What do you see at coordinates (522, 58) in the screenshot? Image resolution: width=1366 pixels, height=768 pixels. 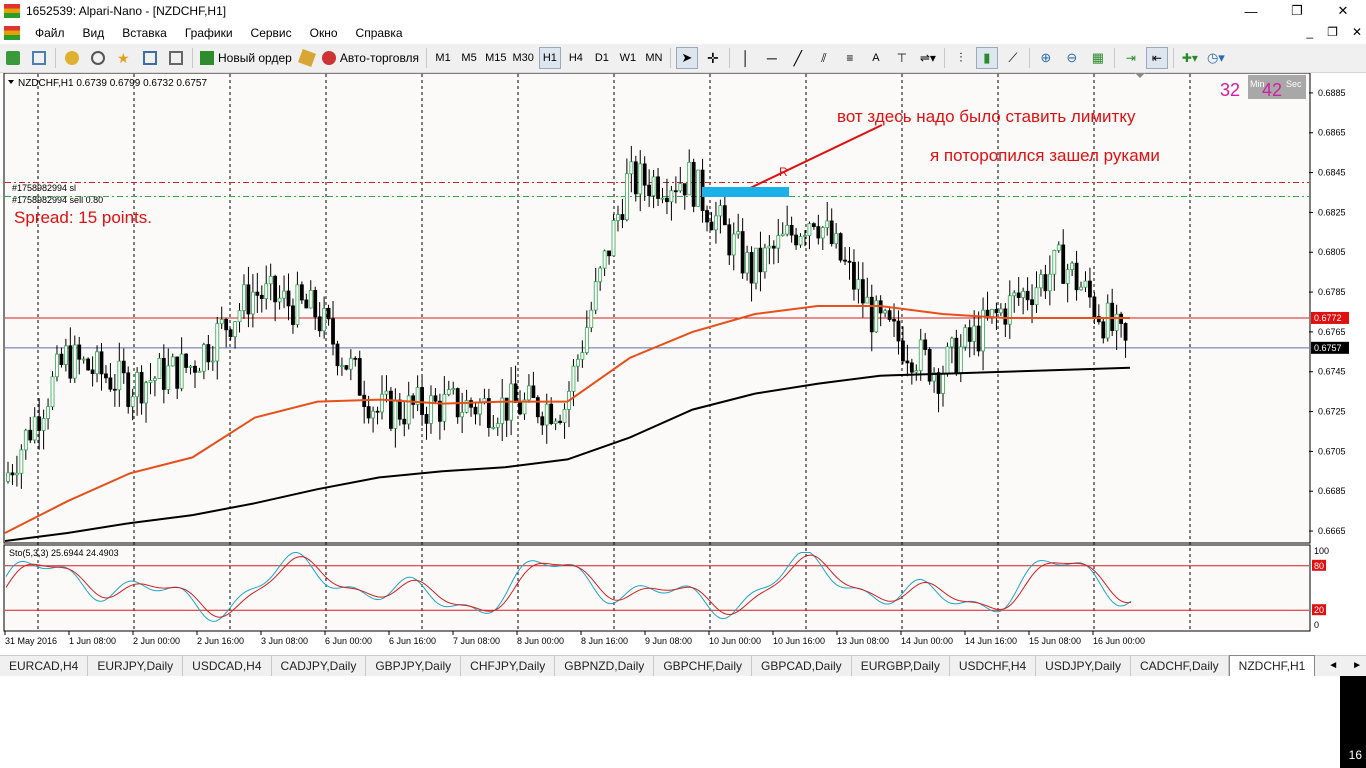 I see `tf-m30: M30` at bounding box center [522, 58].